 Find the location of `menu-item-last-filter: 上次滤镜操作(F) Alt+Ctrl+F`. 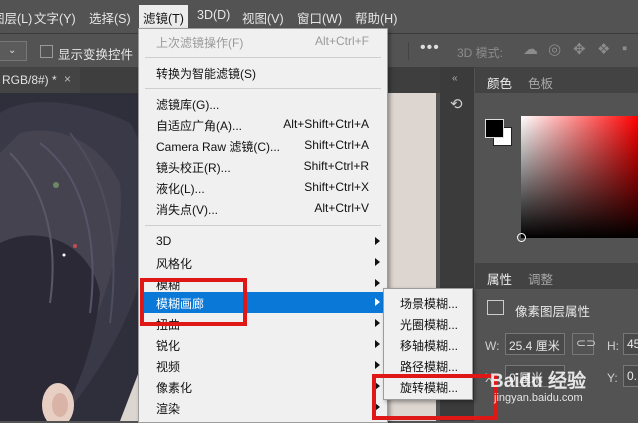

menu-item-last-filter: 上次滤镜操作(F) Alt+Ctrl+F is located at coordinates (262, 42).